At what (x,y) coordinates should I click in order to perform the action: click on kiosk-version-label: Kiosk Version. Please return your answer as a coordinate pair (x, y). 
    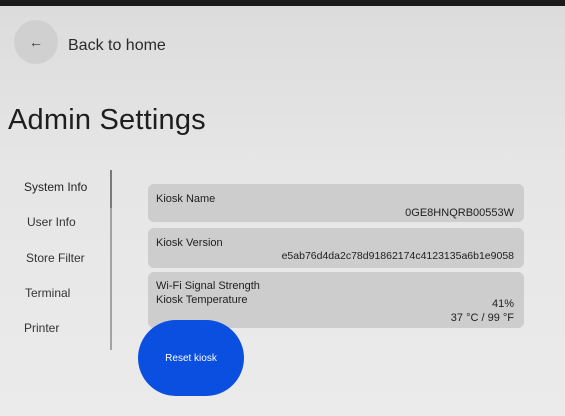
    Looking at the image, I should click on (189, 243).